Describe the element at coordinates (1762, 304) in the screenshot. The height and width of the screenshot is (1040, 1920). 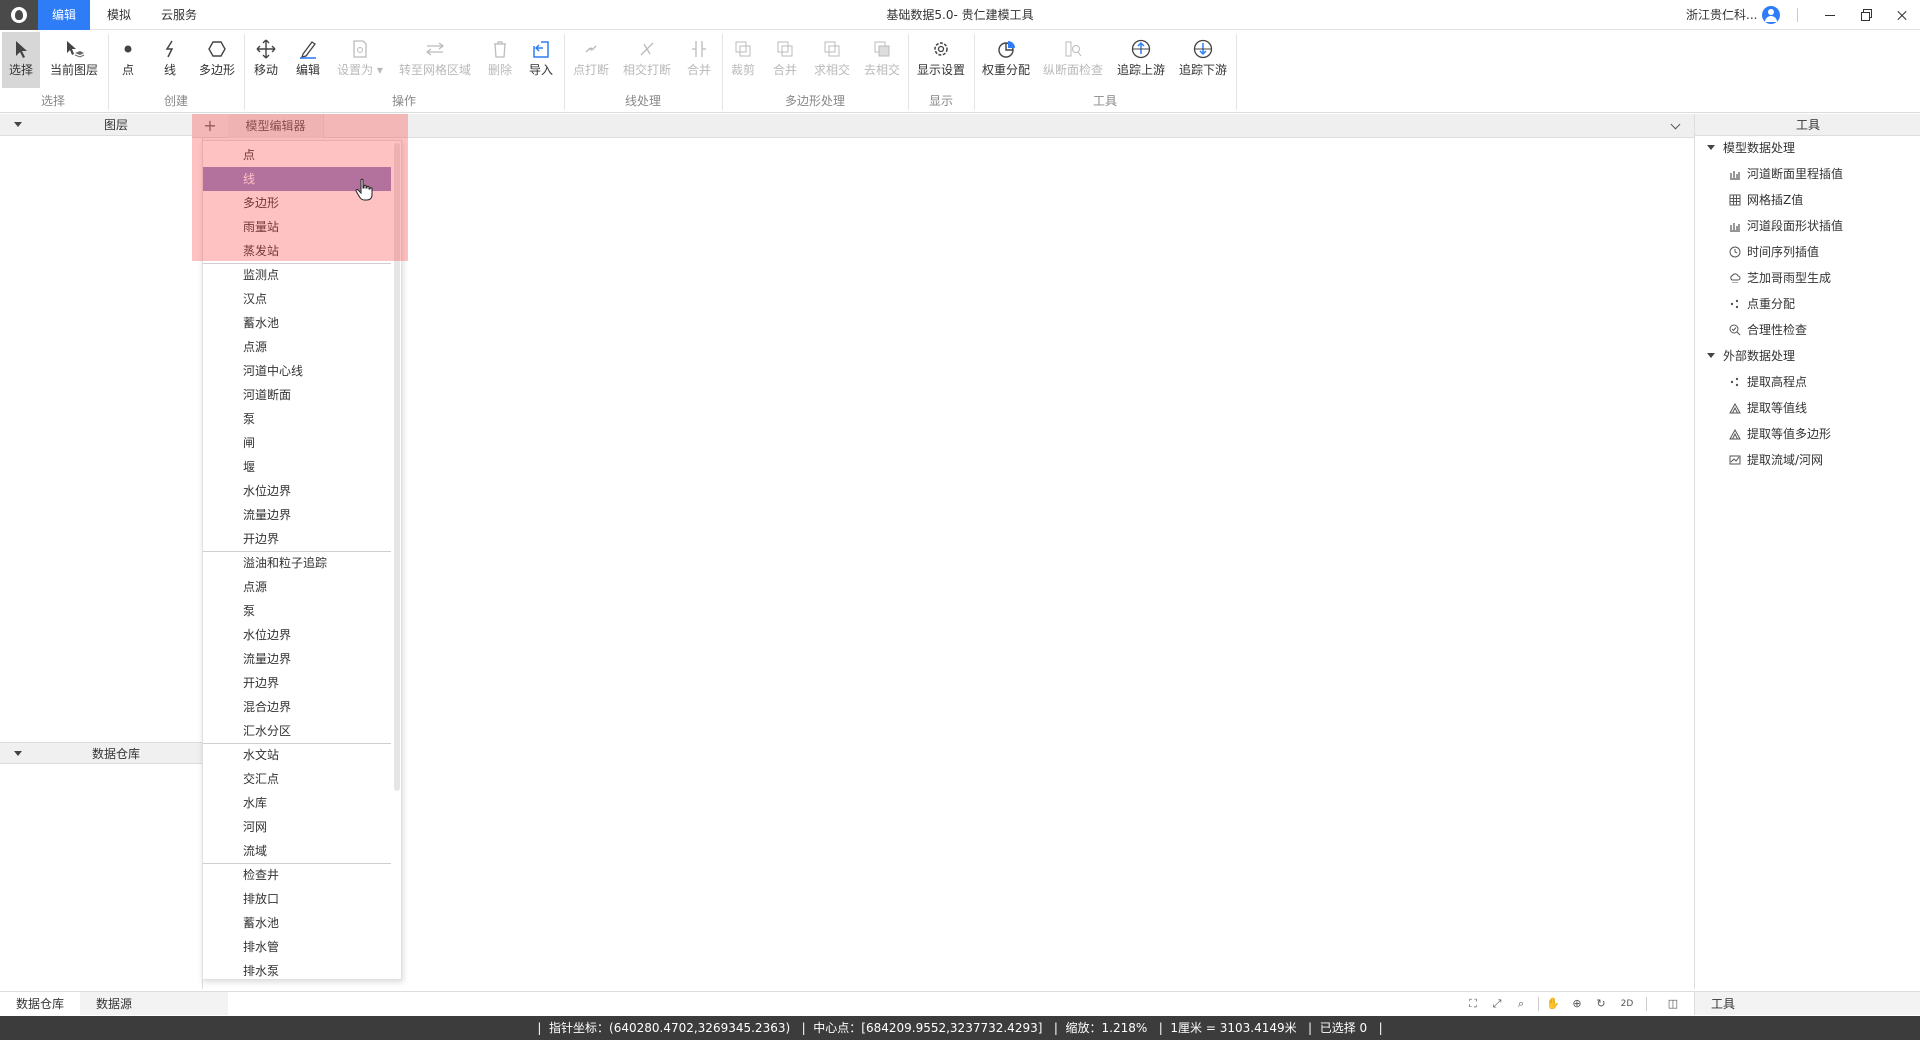
I see `tool-item: 点重分配` at that location.